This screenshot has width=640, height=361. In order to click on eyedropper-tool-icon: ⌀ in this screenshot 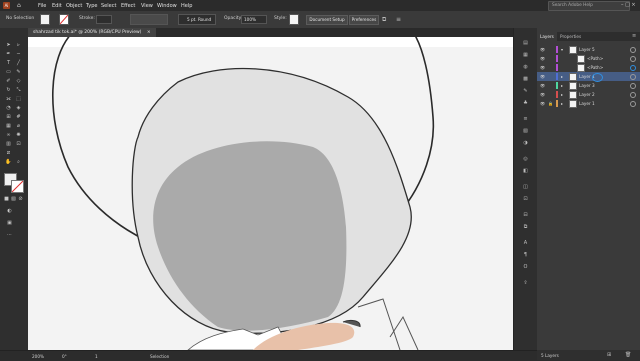, I will do `click(18, 126)`.